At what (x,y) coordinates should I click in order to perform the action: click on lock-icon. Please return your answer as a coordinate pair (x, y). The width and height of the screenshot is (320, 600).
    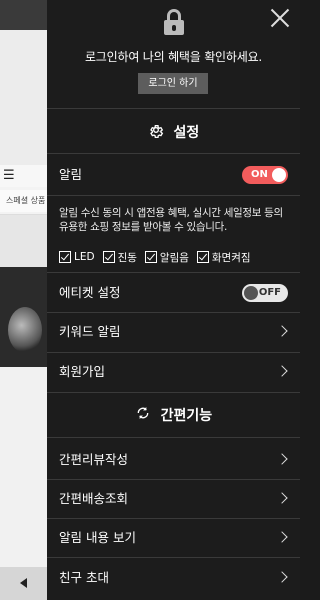
    Looking at the image, I should click on (174, 22).